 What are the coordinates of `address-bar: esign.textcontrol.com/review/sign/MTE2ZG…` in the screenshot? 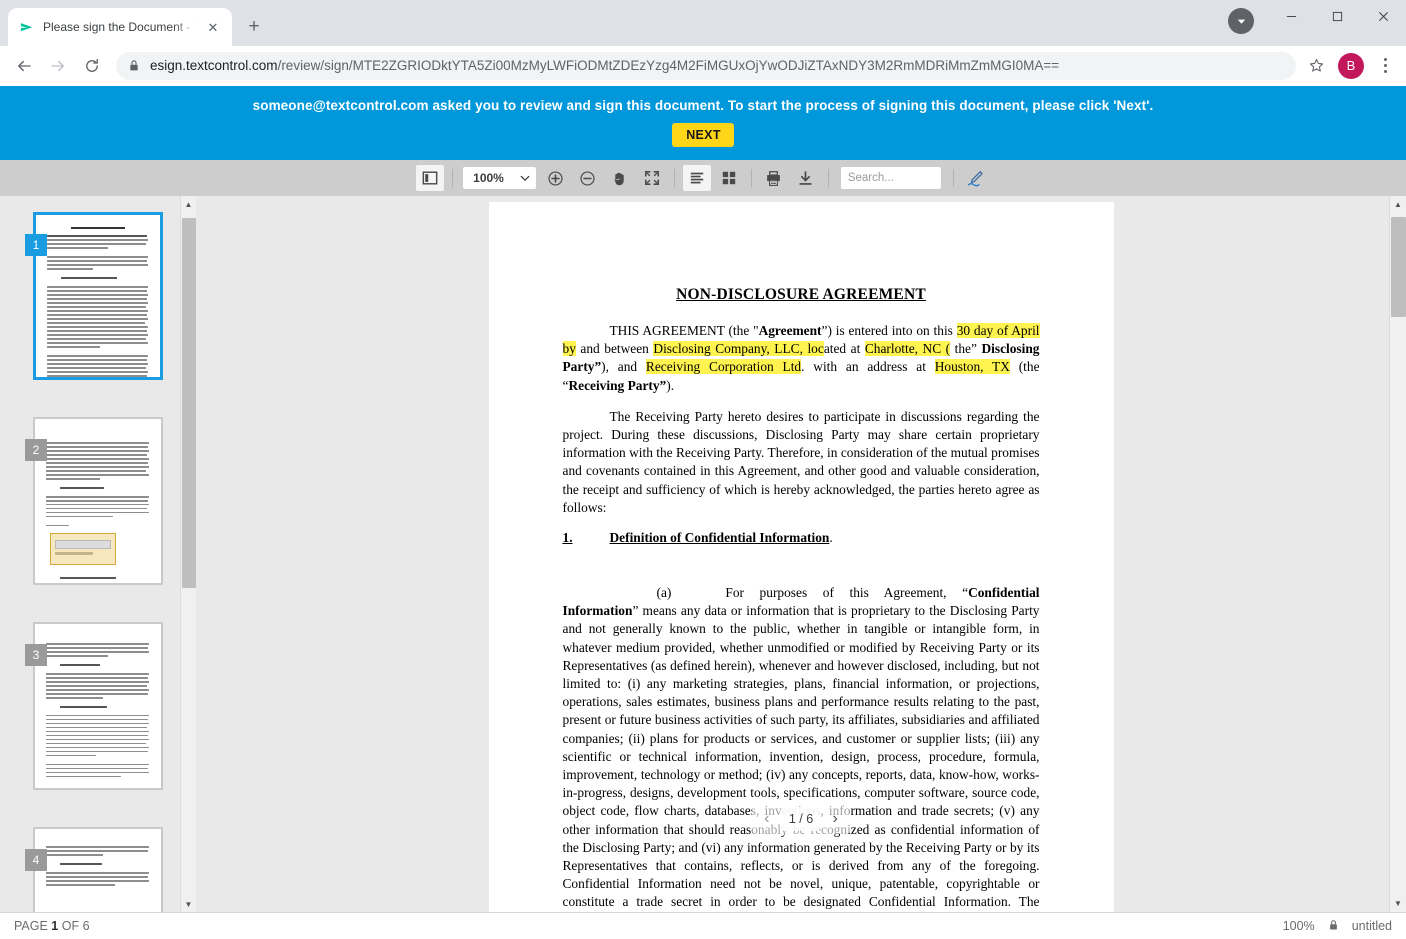 It's located at (706, 65).